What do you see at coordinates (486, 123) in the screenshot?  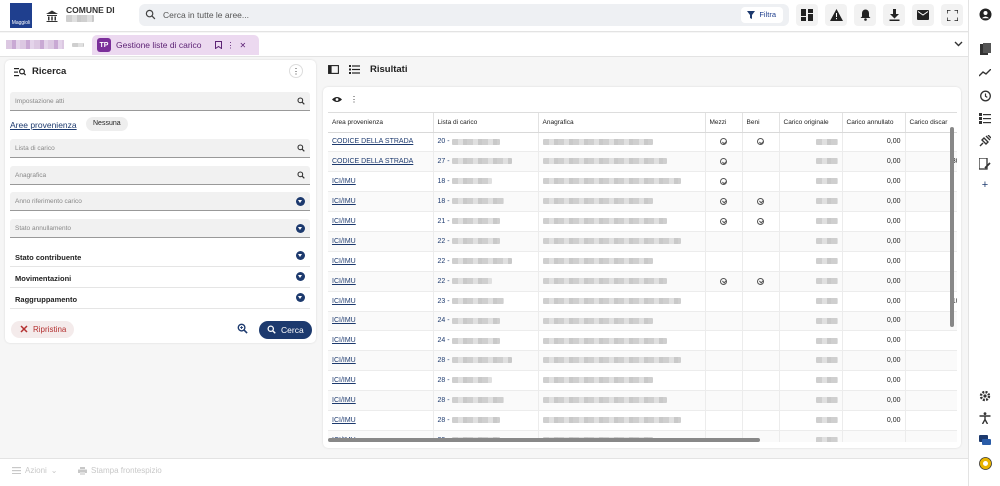 I see `column-header: Lista di carico` at bounding box center [486, 123].